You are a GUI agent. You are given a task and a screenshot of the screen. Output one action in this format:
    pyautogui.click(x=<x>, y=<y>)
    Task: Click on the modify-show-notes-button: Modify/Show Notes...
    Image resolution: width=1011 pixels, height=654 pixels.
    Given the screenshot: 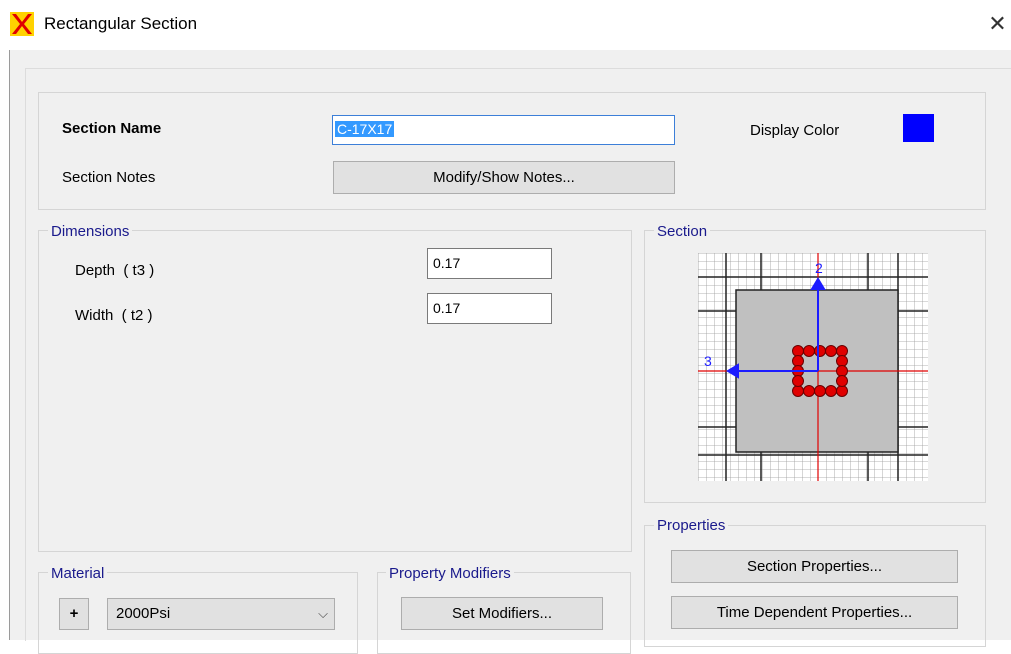 What is the action you would take?
    pyautogui.click(x=504, y=177)
    